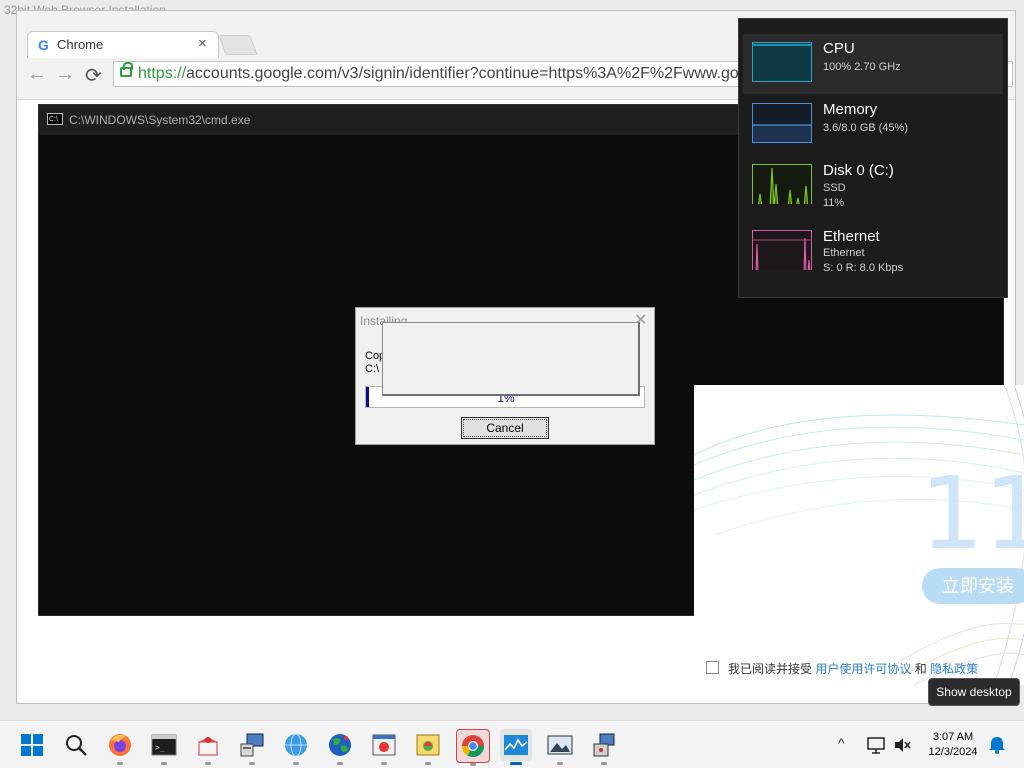 The image size is (1024, 768). I want to click on firefox-icon, so click(120, 745).